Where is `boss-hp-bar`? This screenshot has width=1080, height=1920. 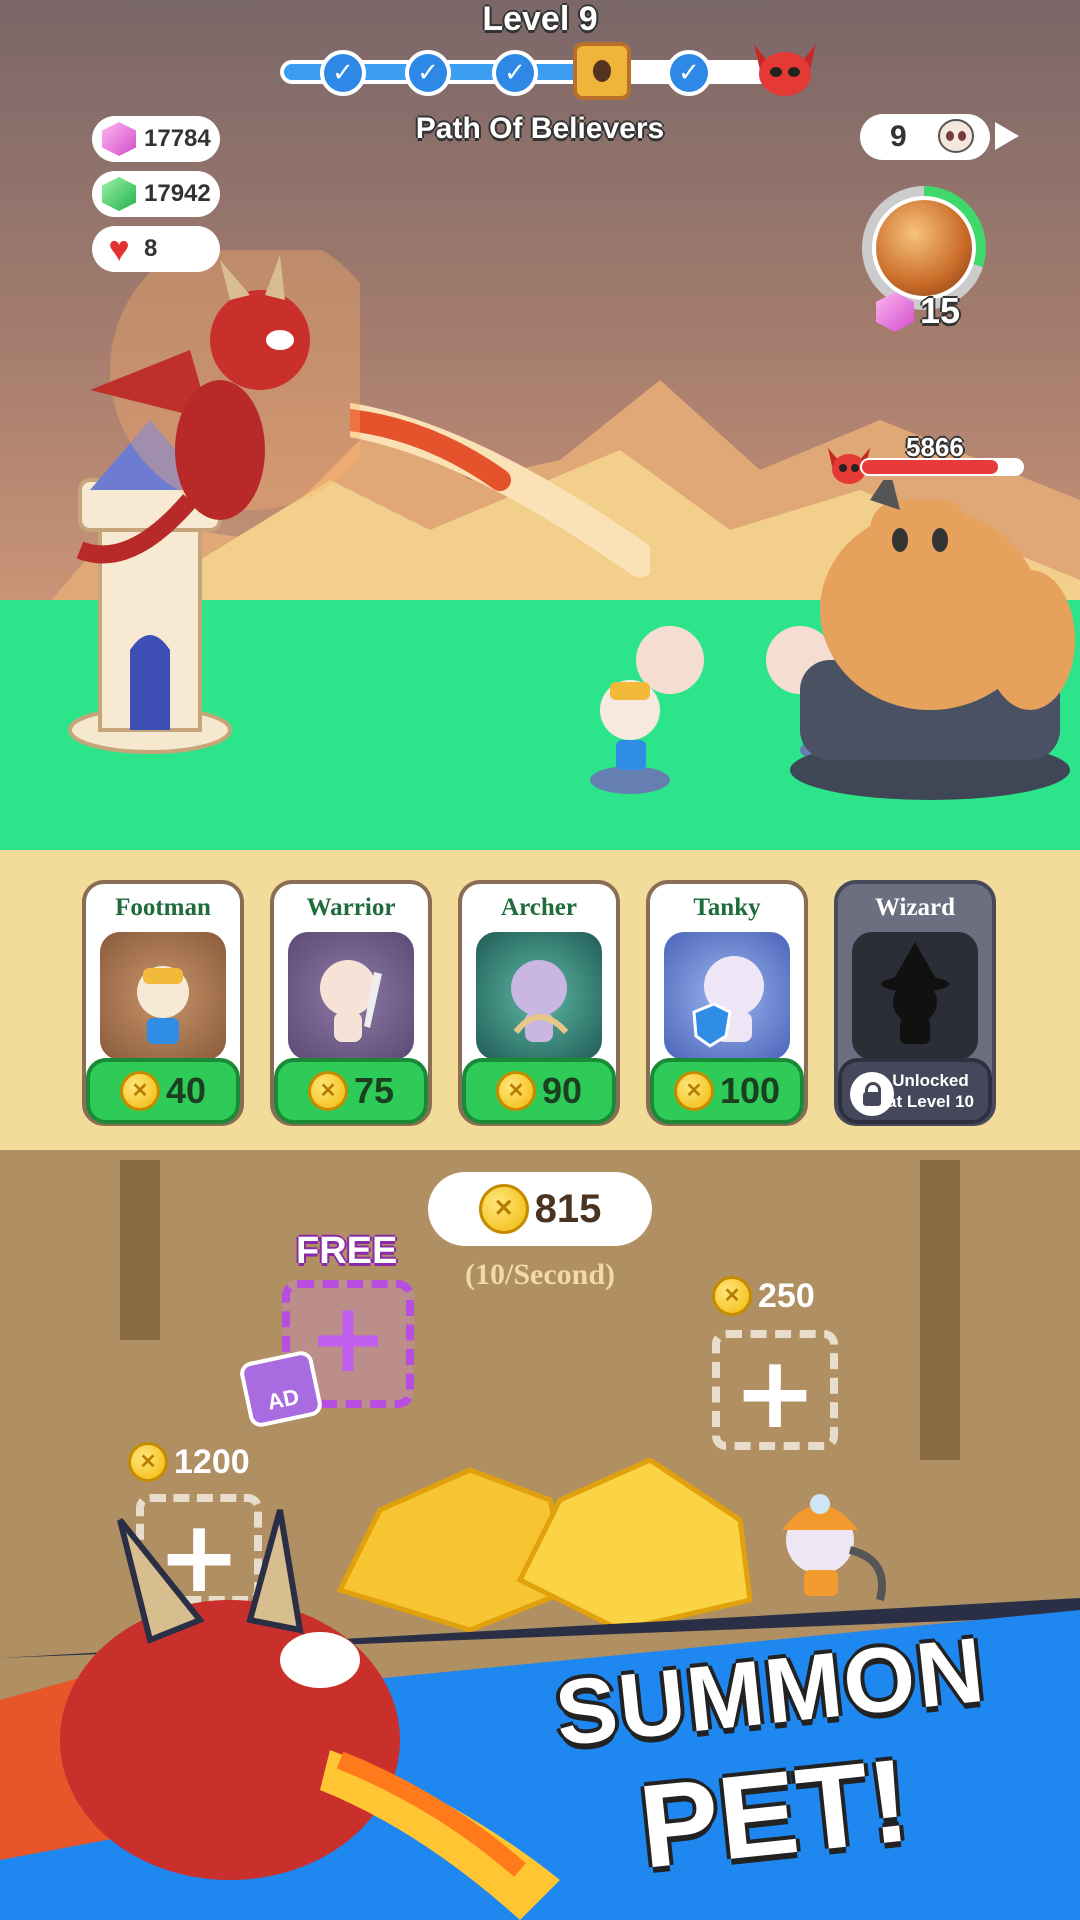
boss-hp-bar is located at coordinates (942, 467).